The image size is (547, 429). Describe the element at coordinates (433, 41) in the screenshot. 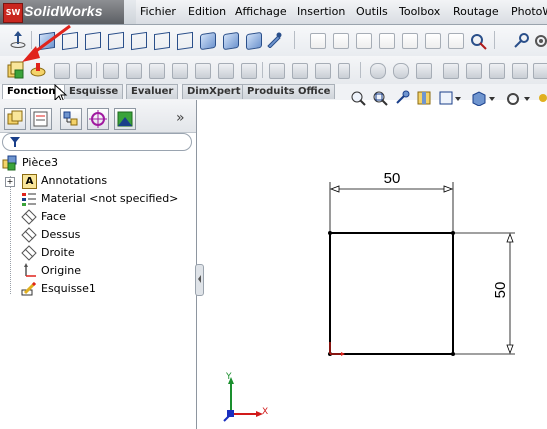

I see `datum-icon` at that location.